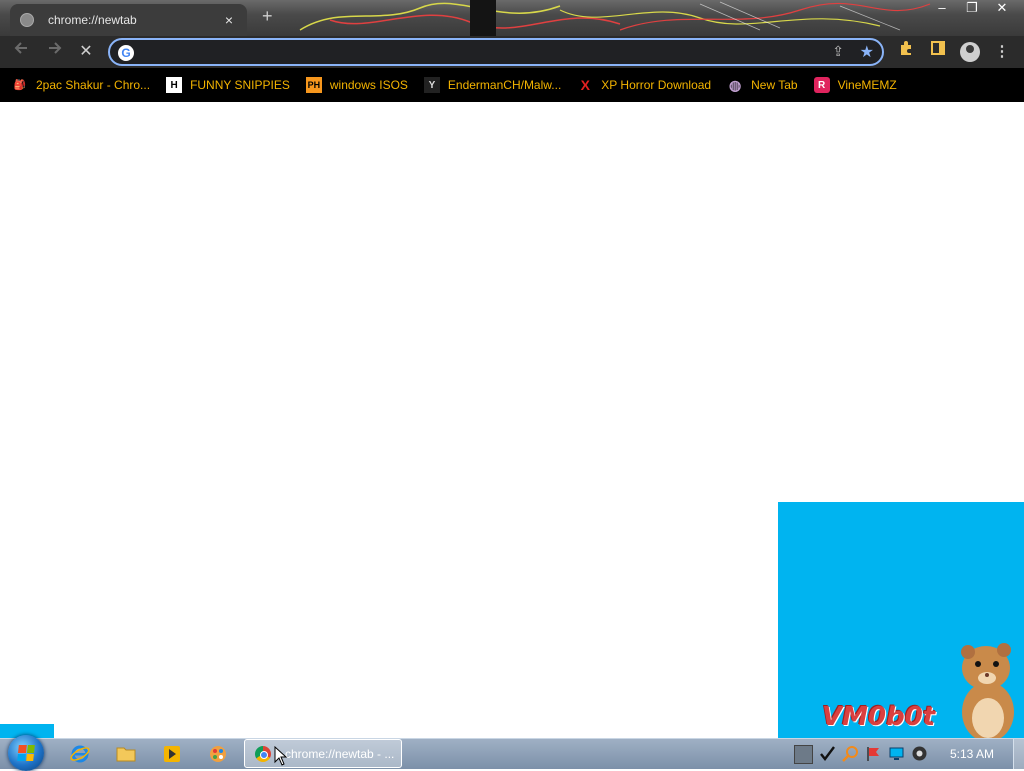  What do you see at coordinates (512, 18) in the screenshot?
I see `title-bar: chrome://newtab × + – ❐ ✕` at bounding box center [512, 18].